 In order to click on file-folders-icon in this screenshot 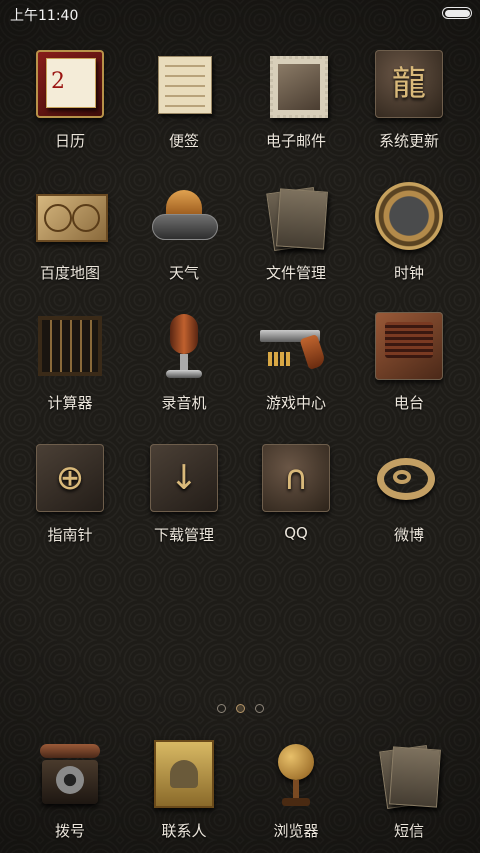, I will do `click(296, 216)`.